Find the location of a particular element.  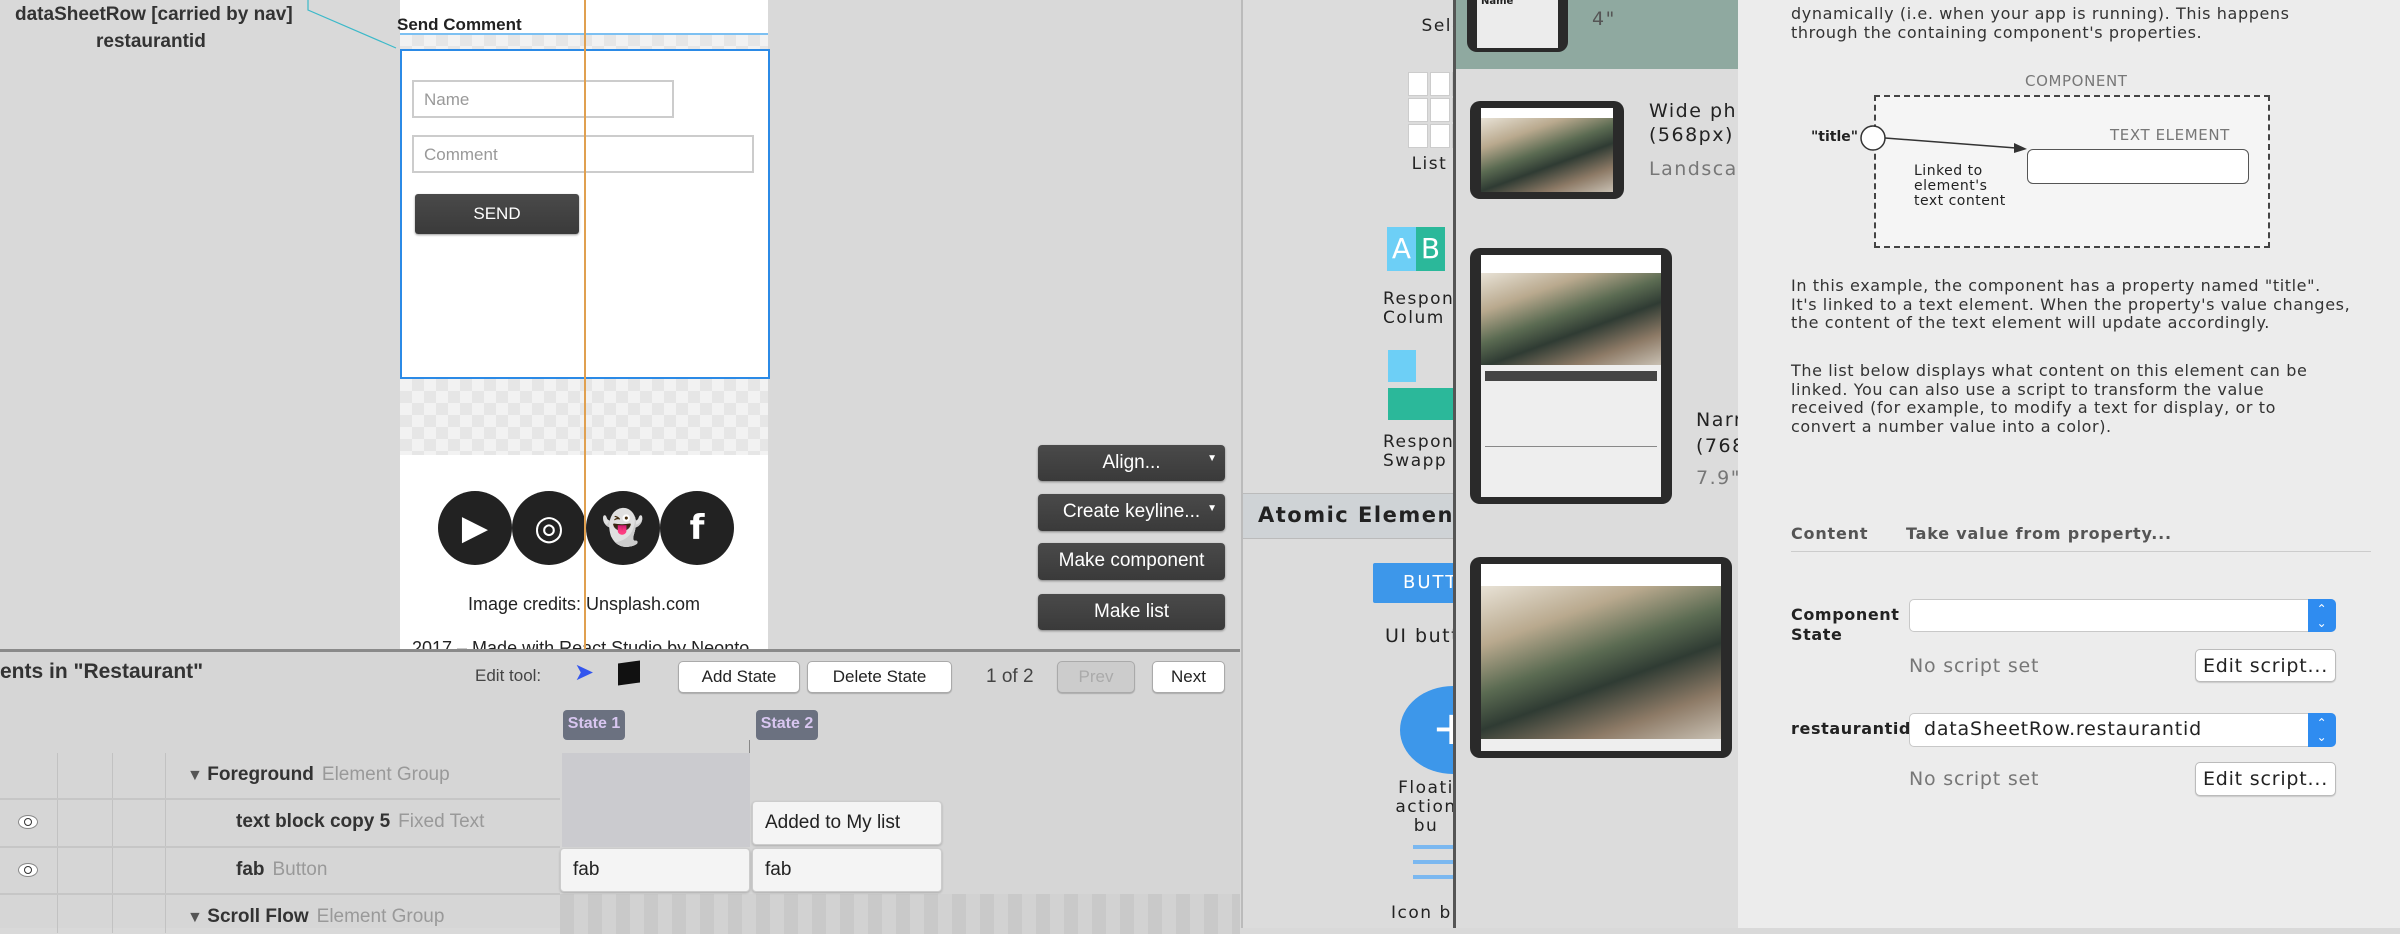

element-name: text block copy 5 is located at coordinates (313, 821).